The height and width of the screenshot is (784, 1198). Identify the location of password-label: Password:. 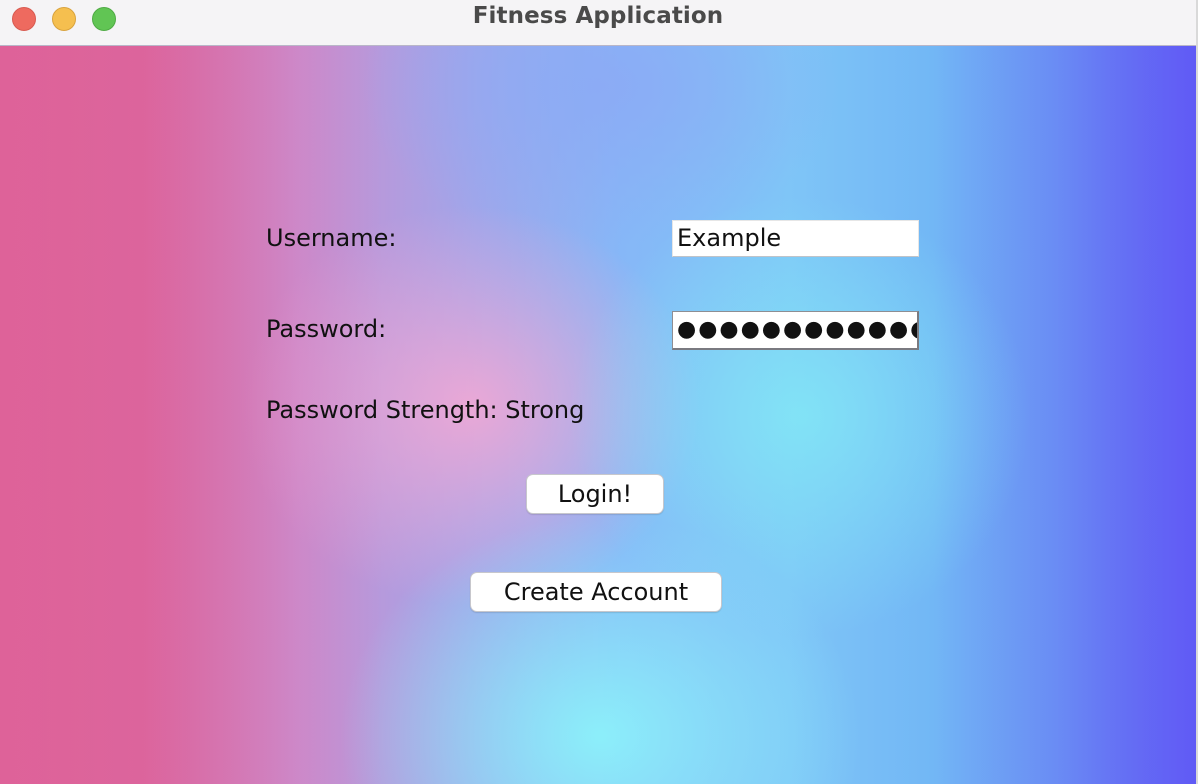
(326, 329).